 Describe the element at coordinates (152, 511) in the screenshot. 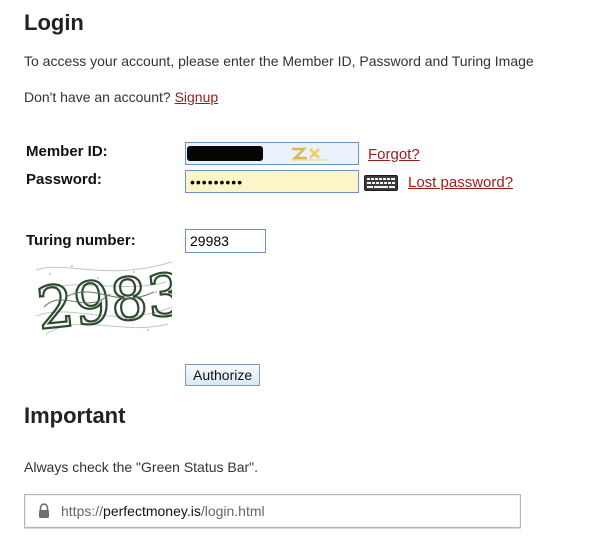

I see `url-domain: perfectmoney.is` at that location.